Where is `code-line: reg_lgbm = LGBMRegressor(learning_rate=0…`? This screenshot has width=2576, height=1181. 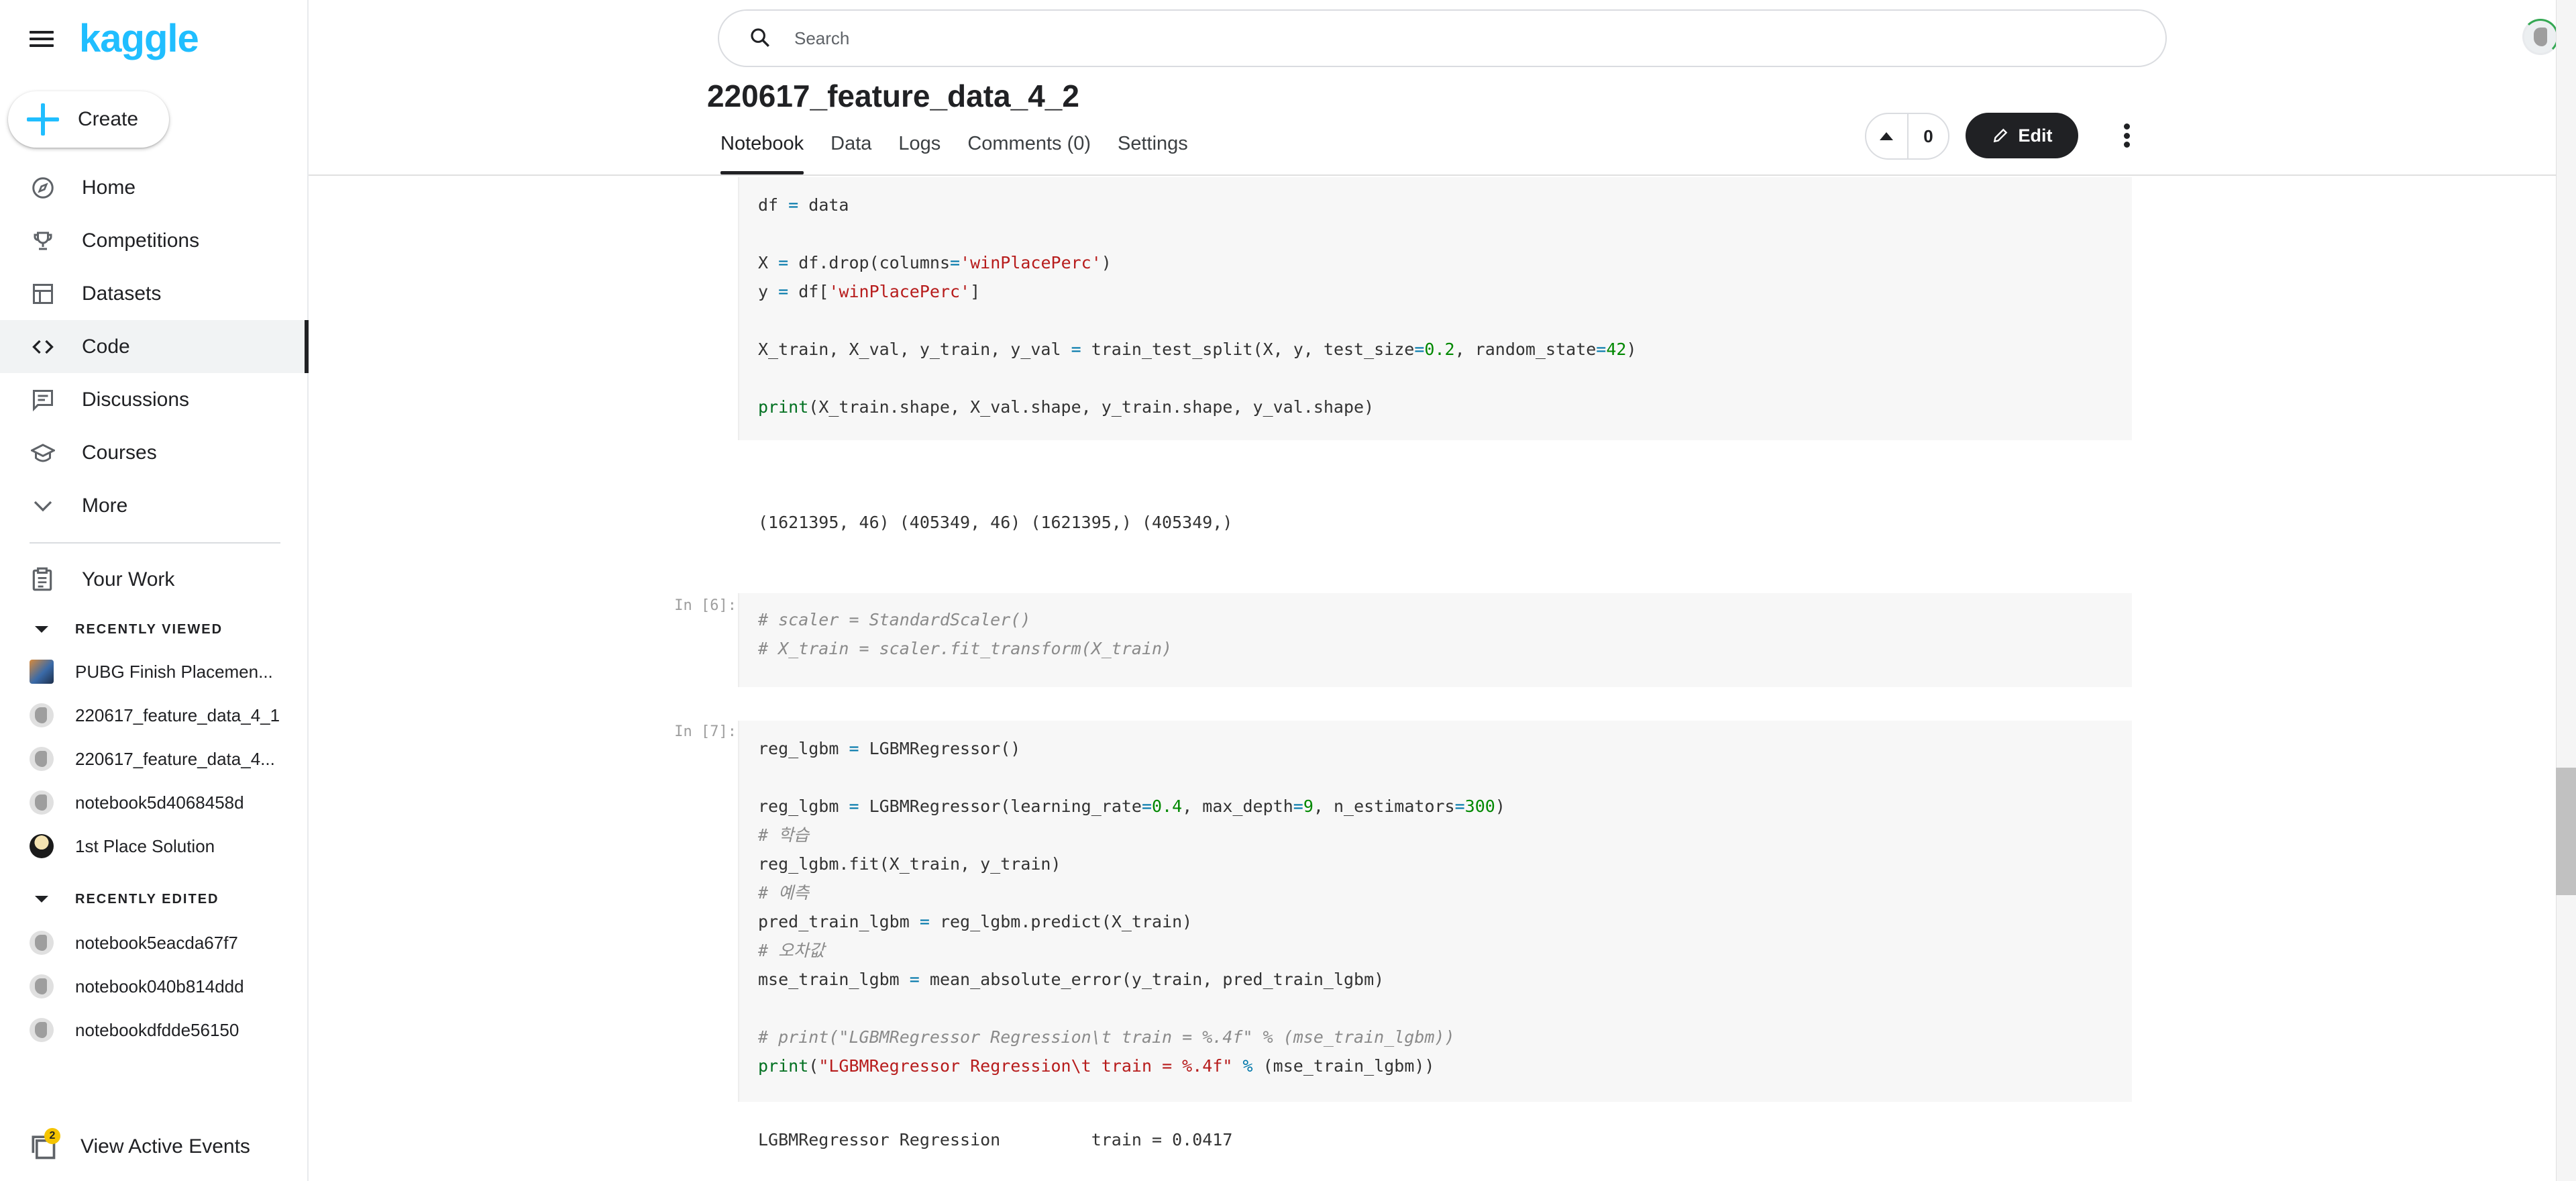
code-line: reg_lgbm = LGBMRegressor(learning_rate=0… is located at coordinates (1131, 807).